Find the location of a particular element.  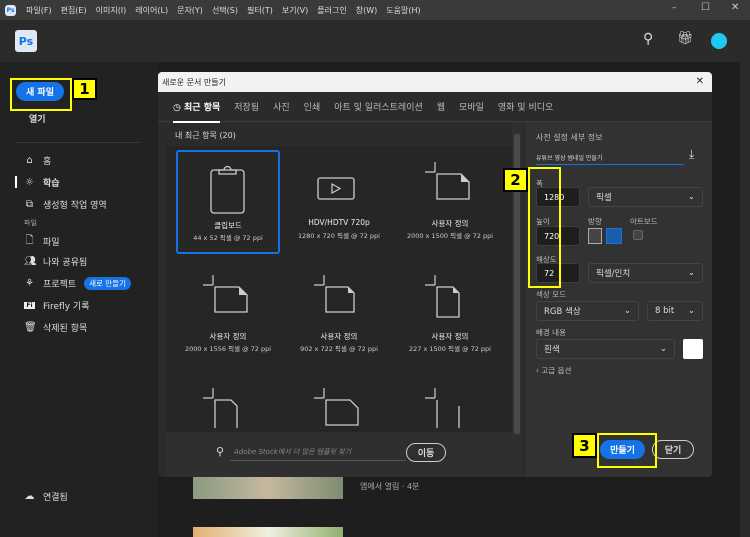

label: 삭제된 항목 is located at coordinates (65, 329).